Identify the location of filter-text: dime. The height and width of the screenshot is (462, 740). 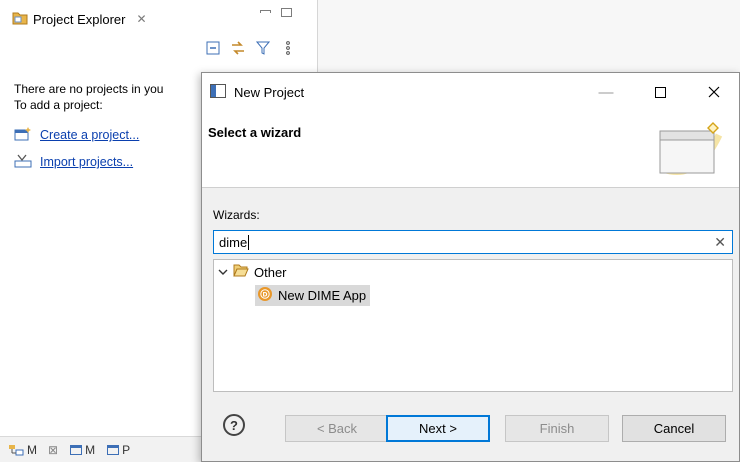
(233, 242).